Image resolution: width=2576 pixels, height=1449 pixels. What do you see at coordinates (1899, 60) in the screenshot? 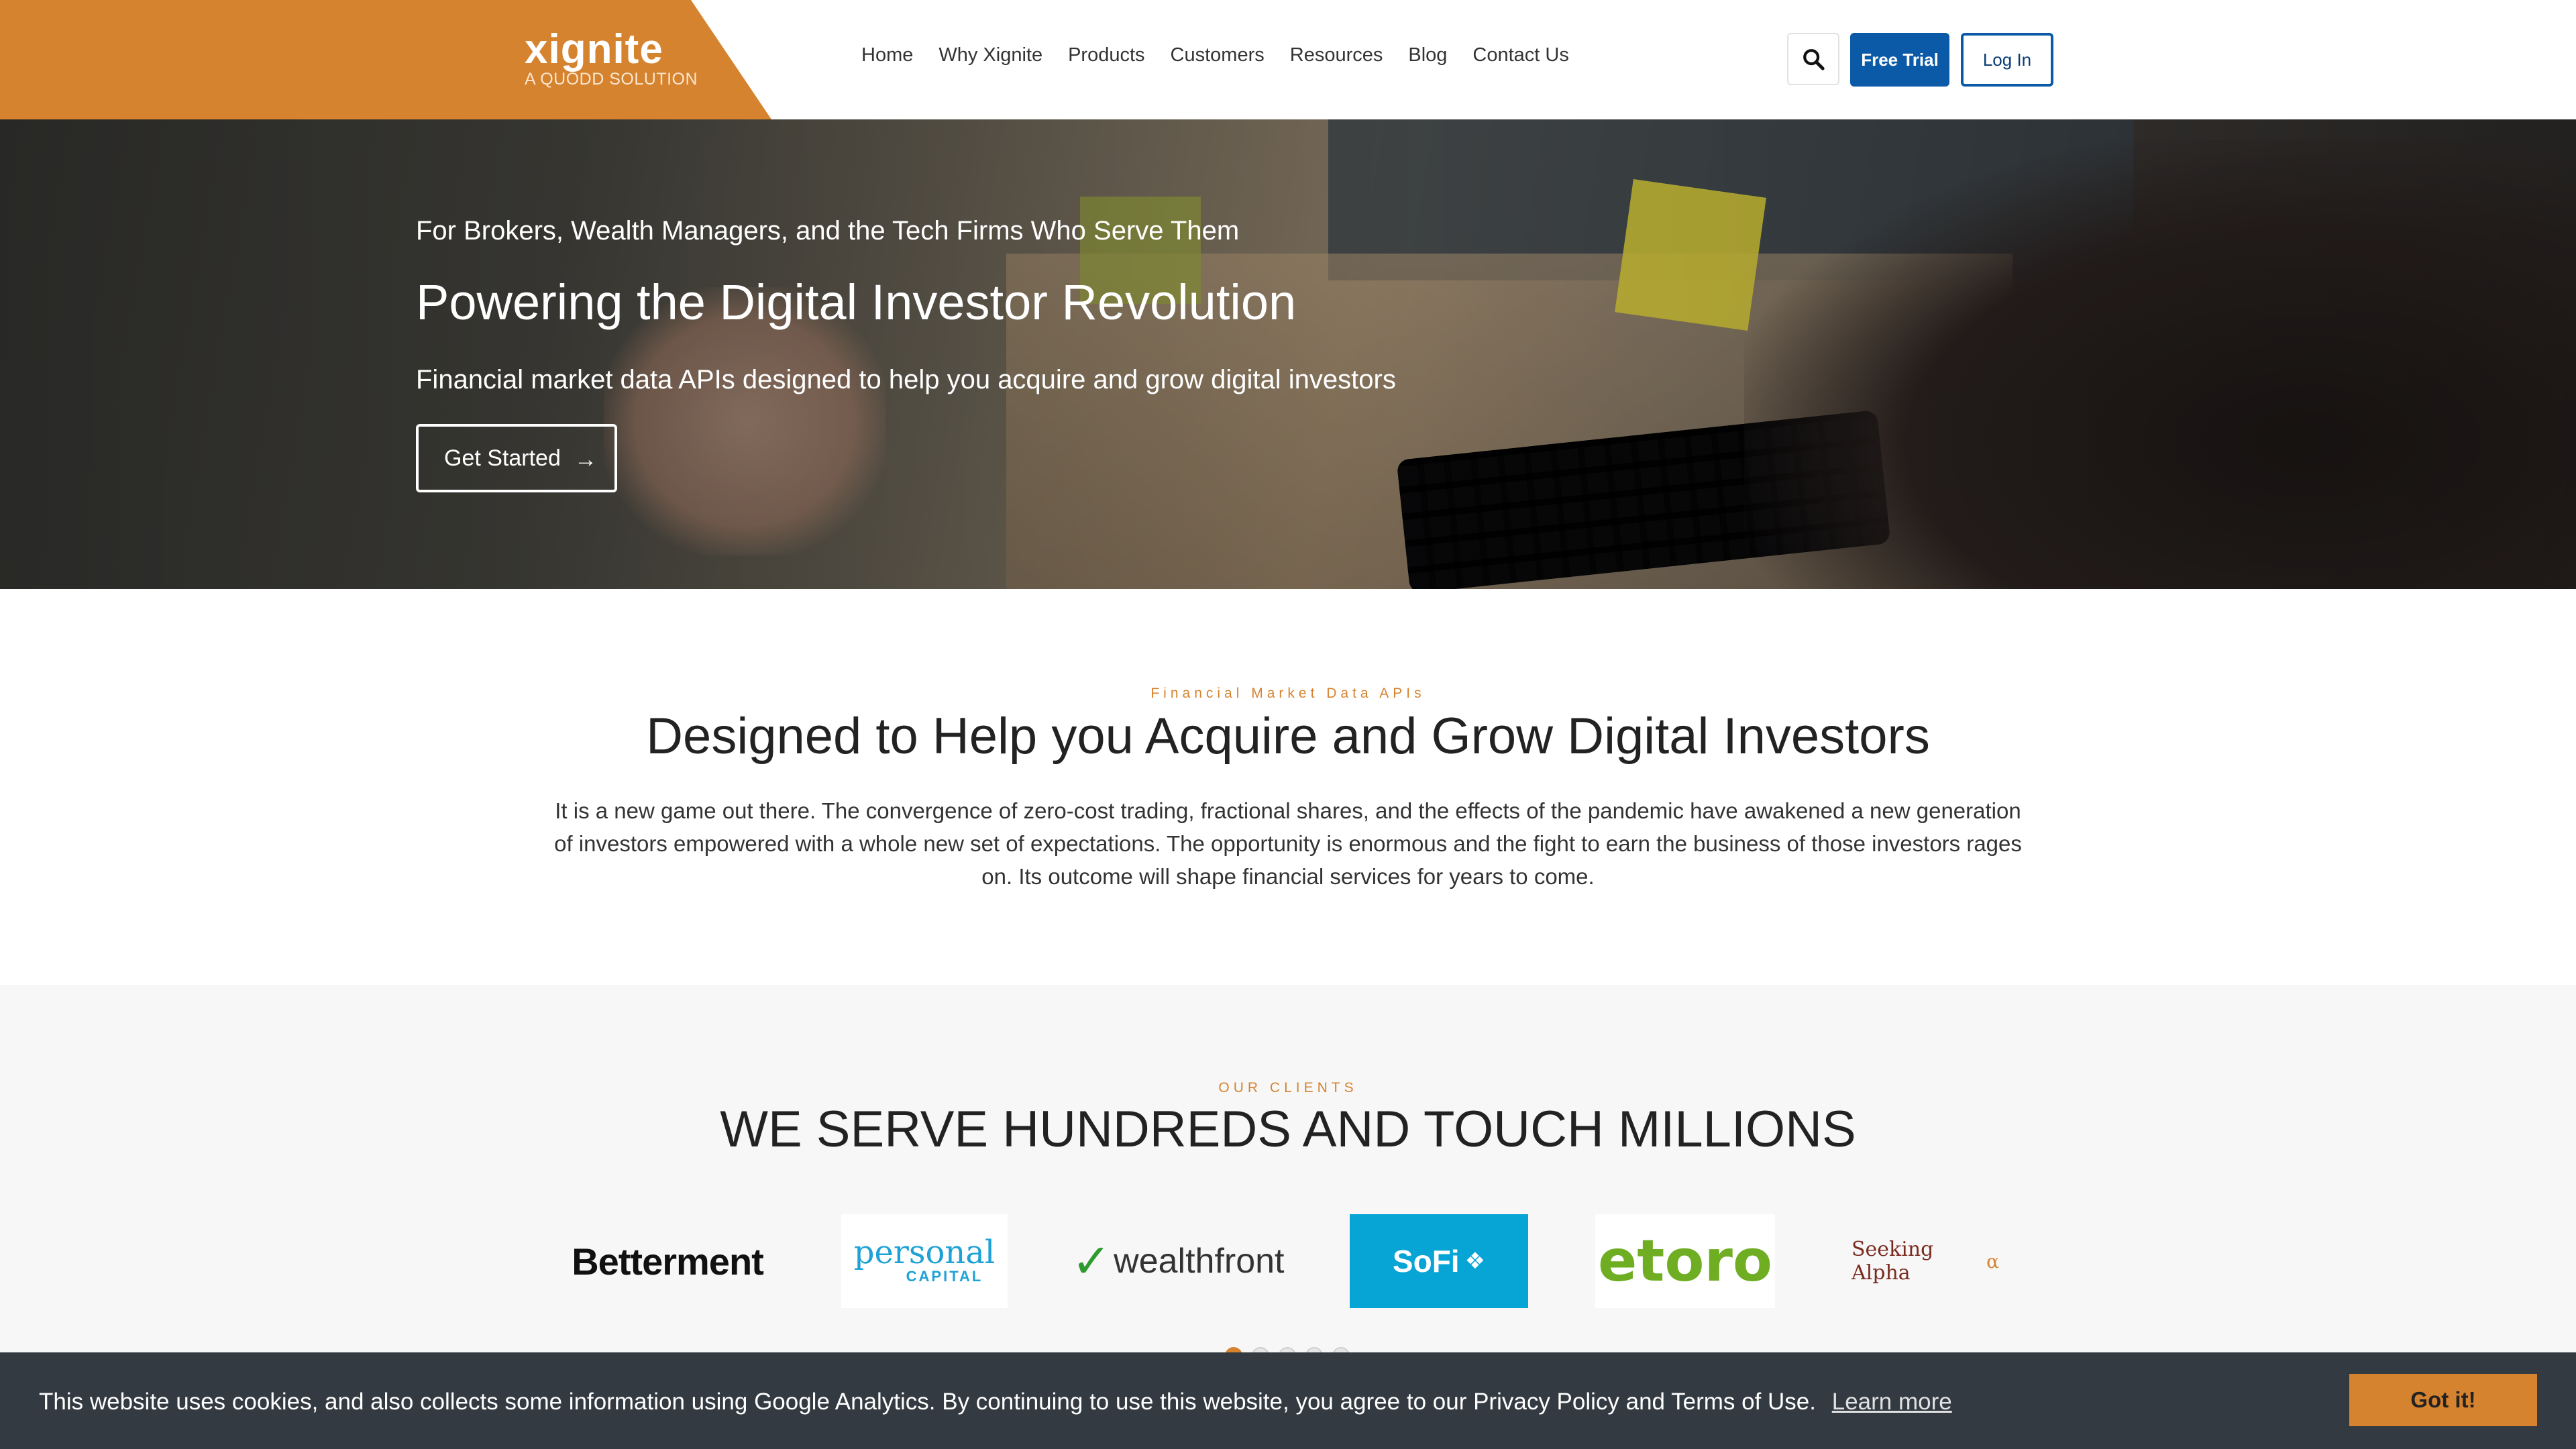
I see `free-trial-button: Free Trial` at bounding box center [1899, 60].